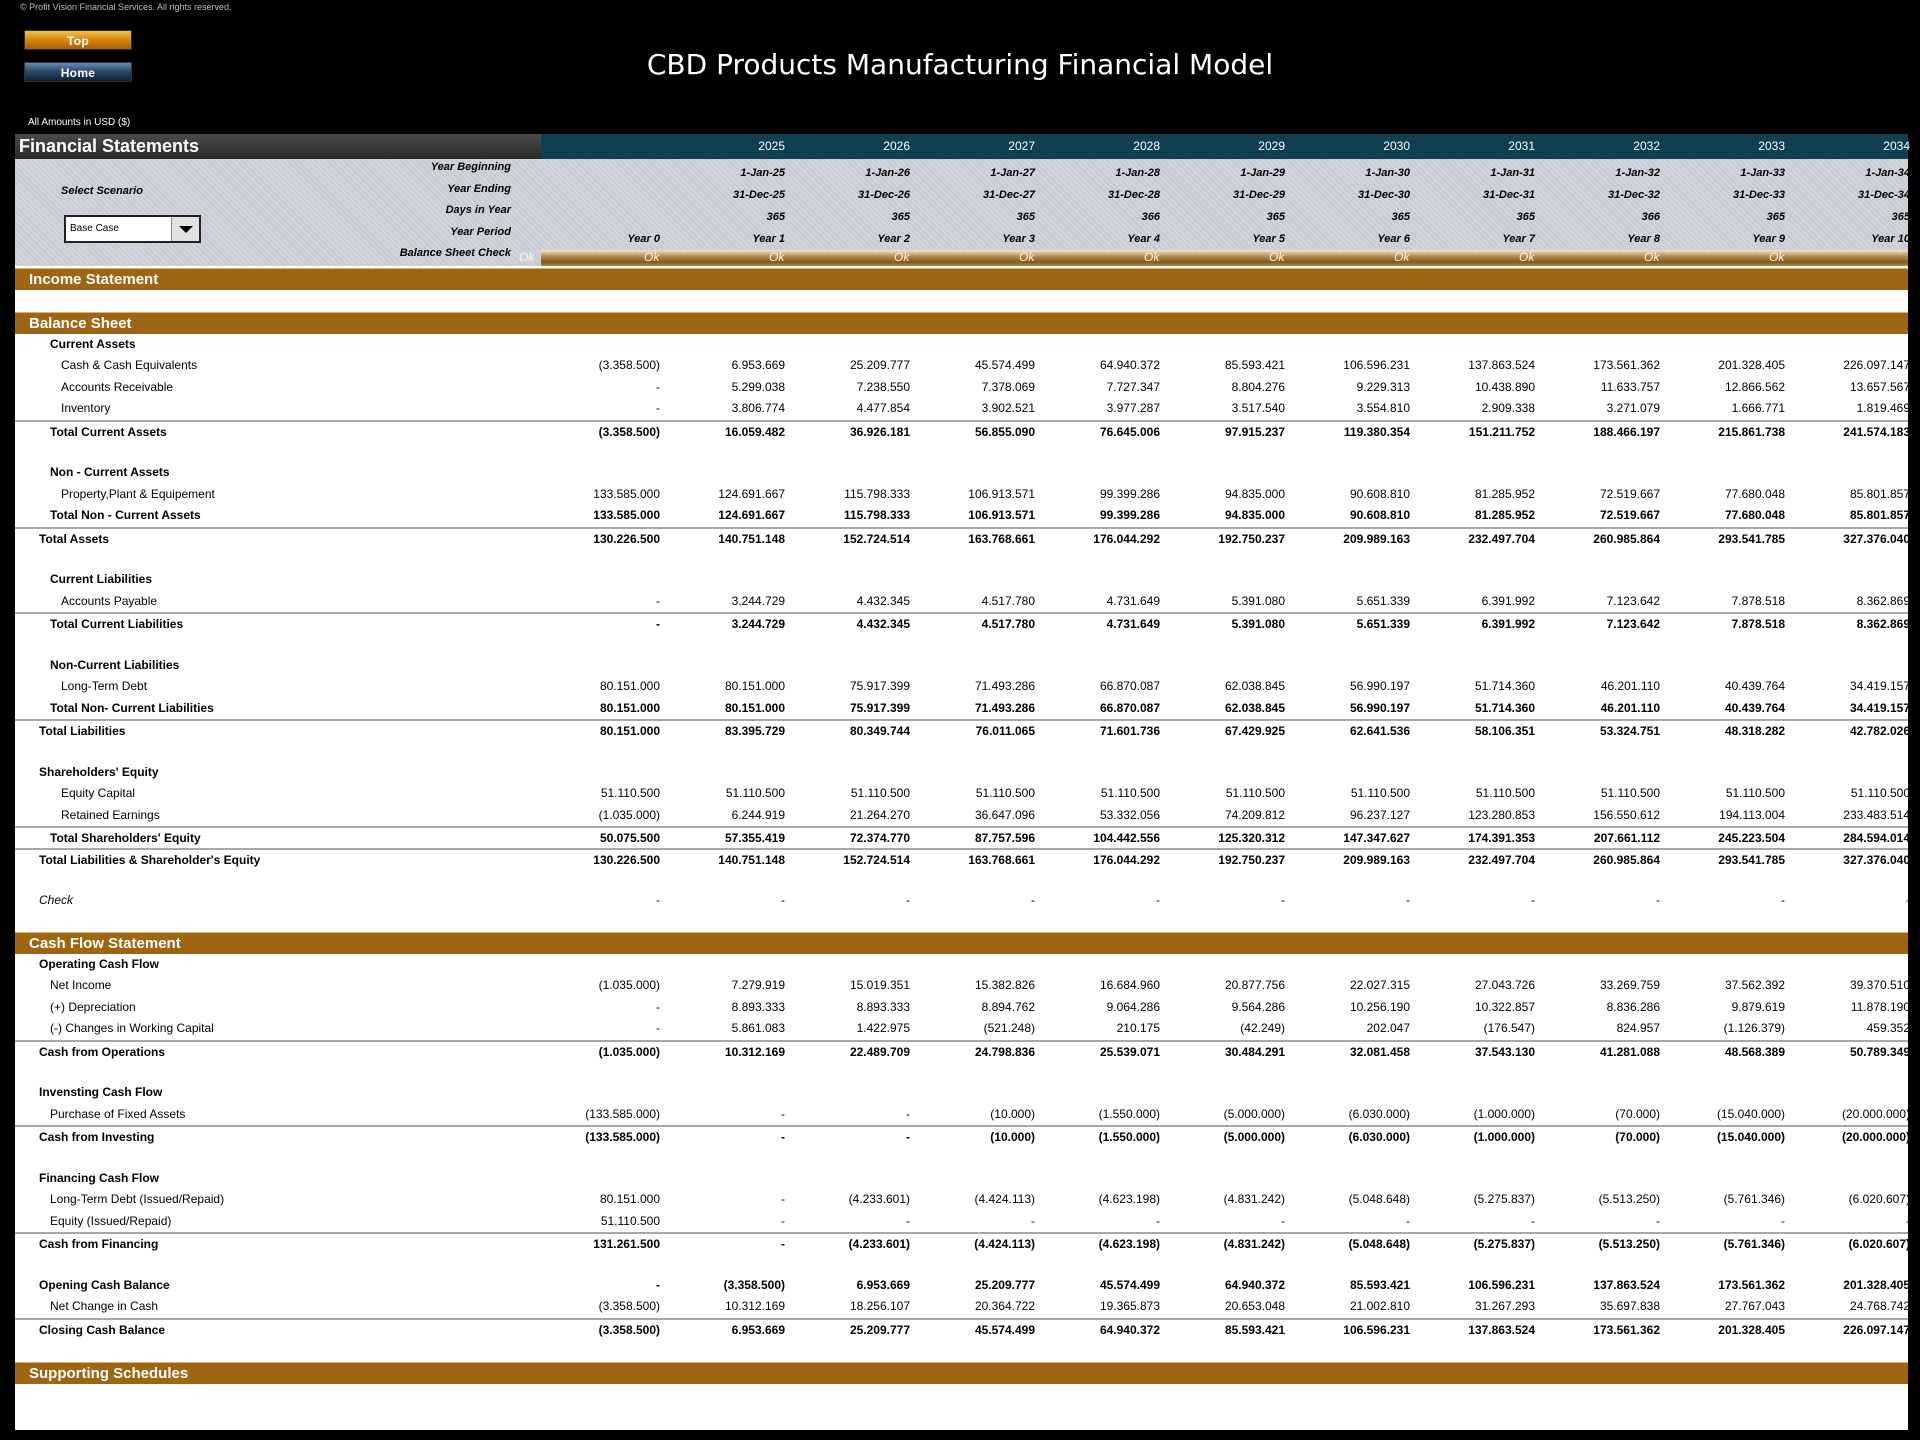 This screenshot has height=1440, width=1920. Describe the element at coordinates (1629, 1306) in the screenshot. I see `value-cell: 35.697.838` at that location.